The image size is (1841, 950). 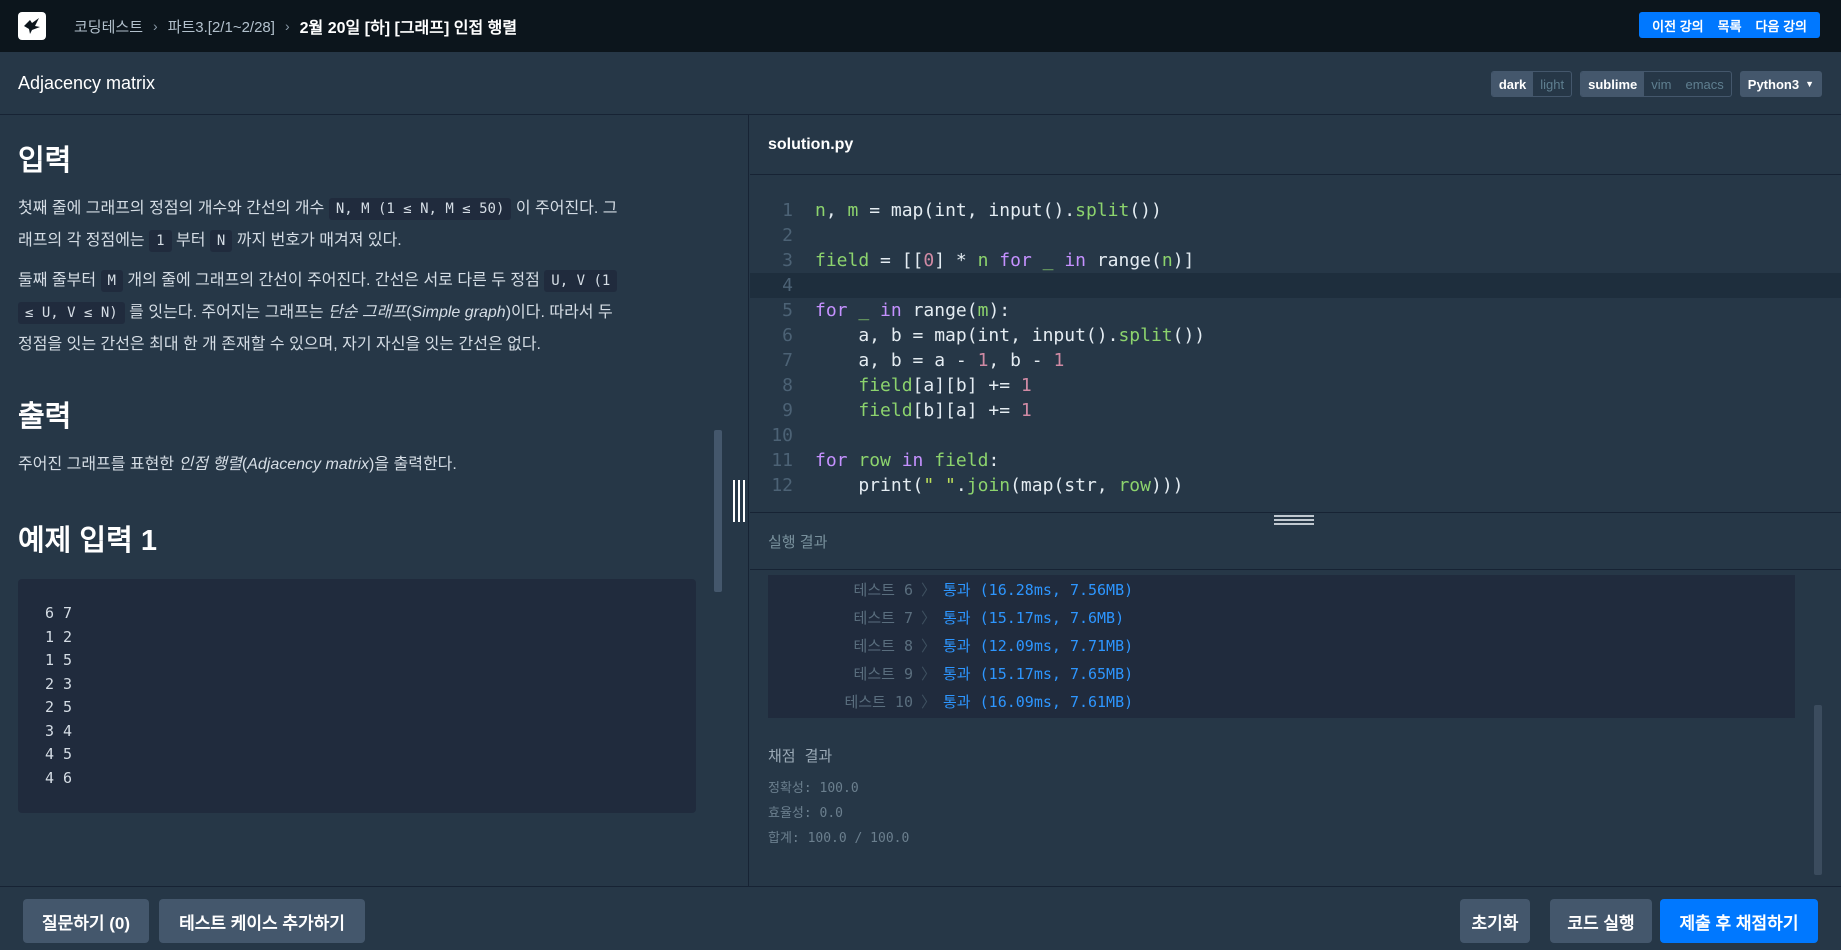 What do you see at coordinates (1295, 285) in the screenshot?
I see `code-line-current: 4` at bounding box center [1295, 285].